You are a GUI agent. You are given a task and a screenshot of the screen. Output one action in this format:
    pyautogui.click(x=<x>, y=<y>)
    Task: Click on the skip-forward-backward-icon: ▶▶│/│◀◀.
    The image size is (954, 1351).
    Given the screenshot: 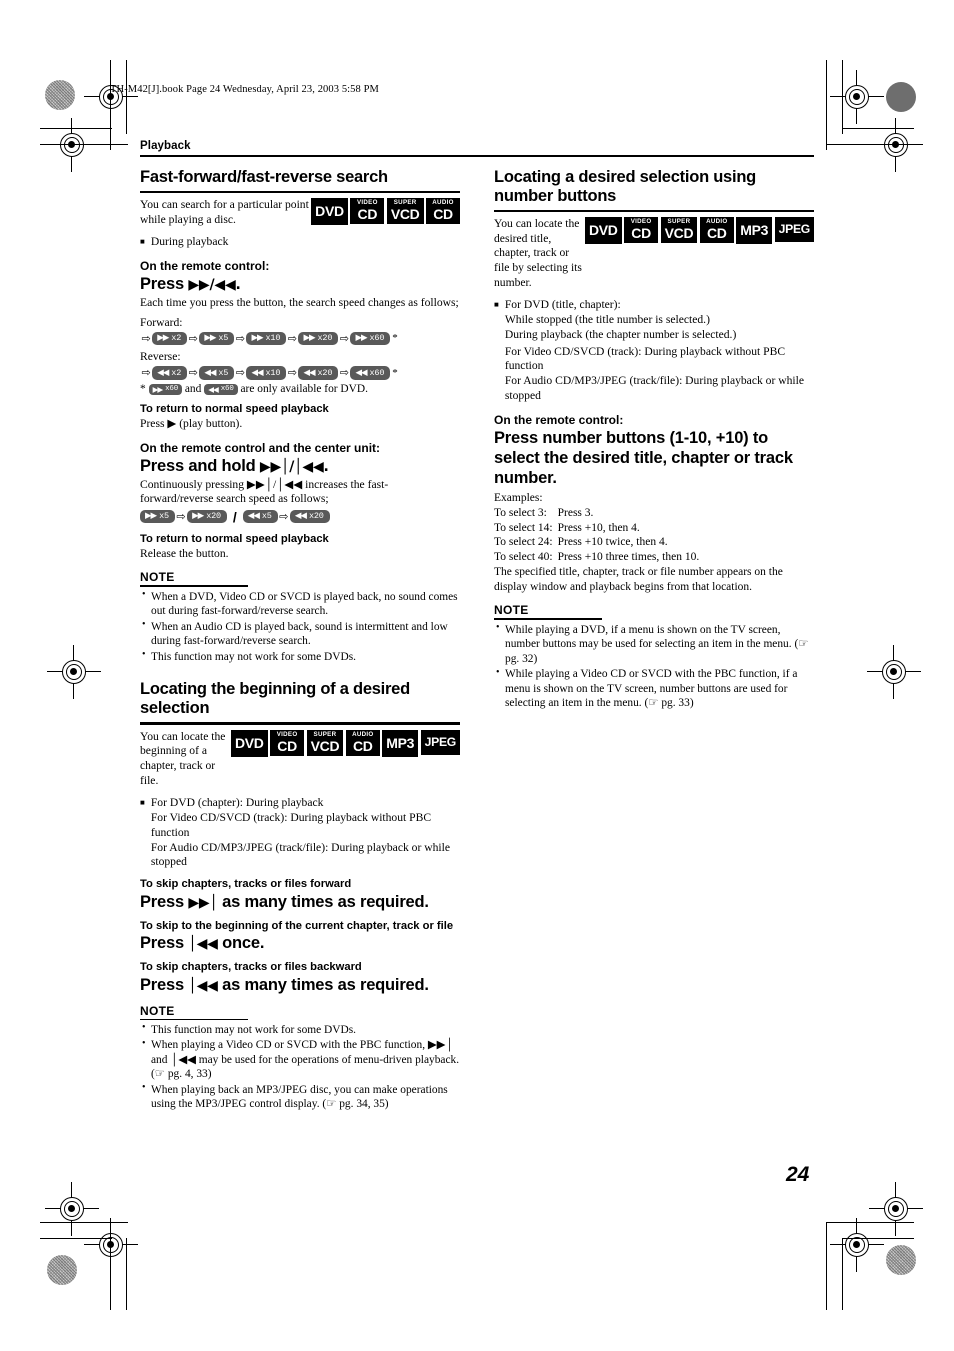 What is the action you would take?
    pyautogui.click(x=294, y=466)
    